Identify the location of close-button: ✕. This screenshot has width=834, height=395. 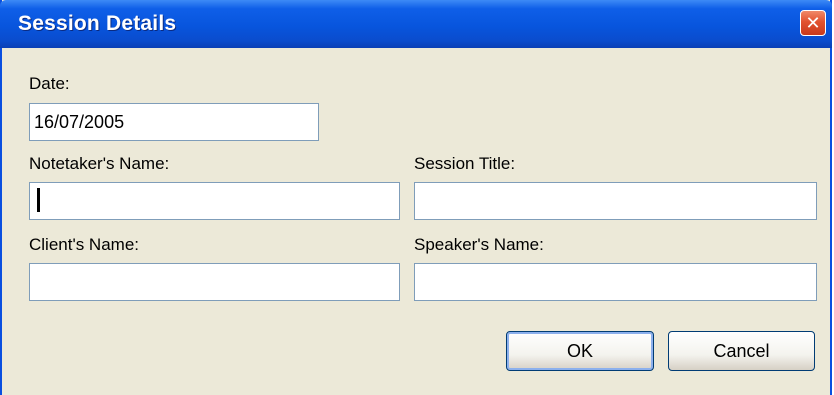
(813, 23).